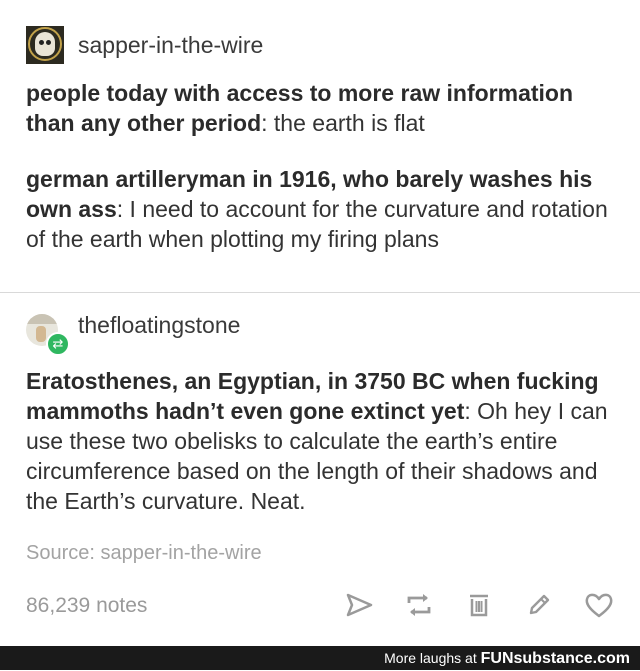 This screenshot has height=671, width=640. I want to click on eye-right, so click(48, 42).